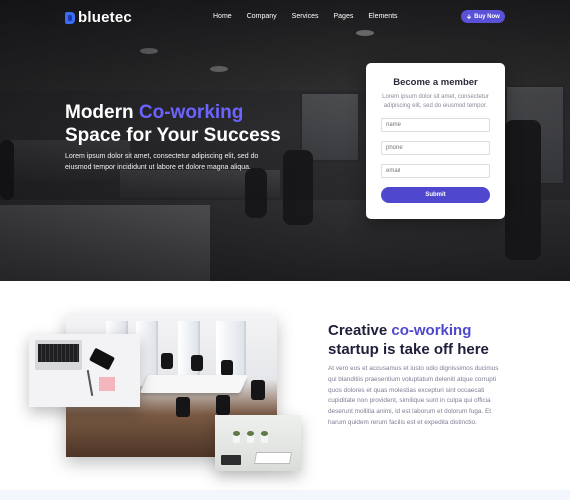  Describe the element at coordinates (285, 495) in the screenshot. I see `next-section-edge` at that location.